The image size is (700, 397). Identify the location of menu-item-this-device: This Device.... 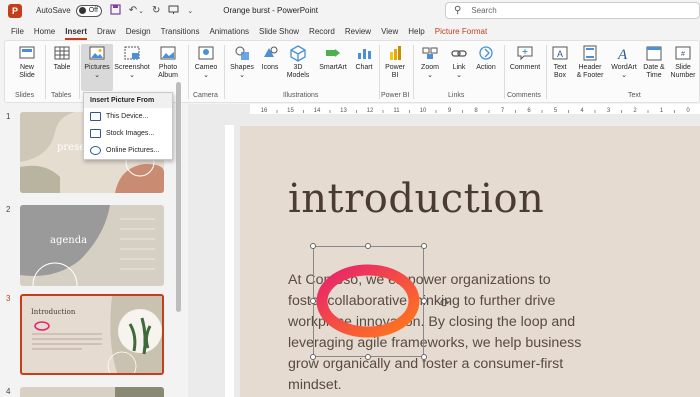
(128, 116).